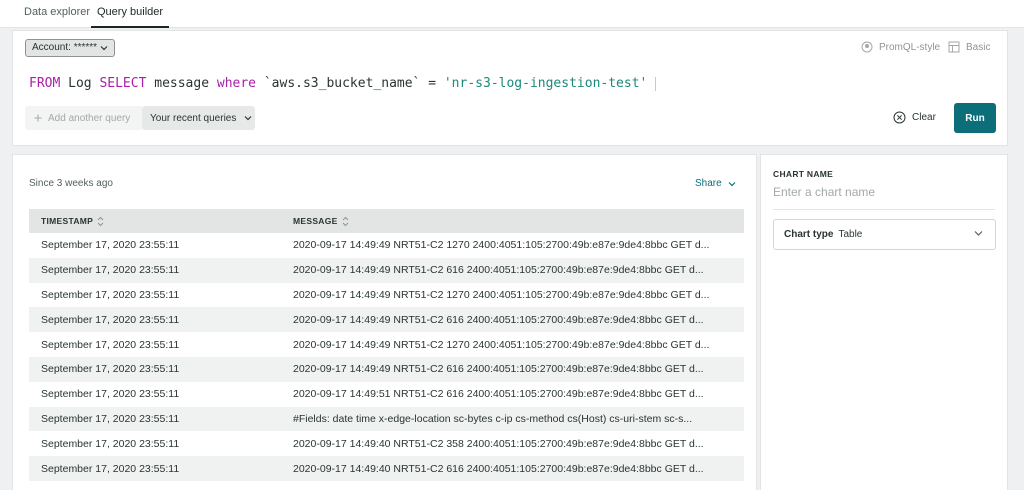 This screenshot has height=490, width=1024. I want to click on table-header: TIMESTAMP MESSAGE, so click(386, 221).